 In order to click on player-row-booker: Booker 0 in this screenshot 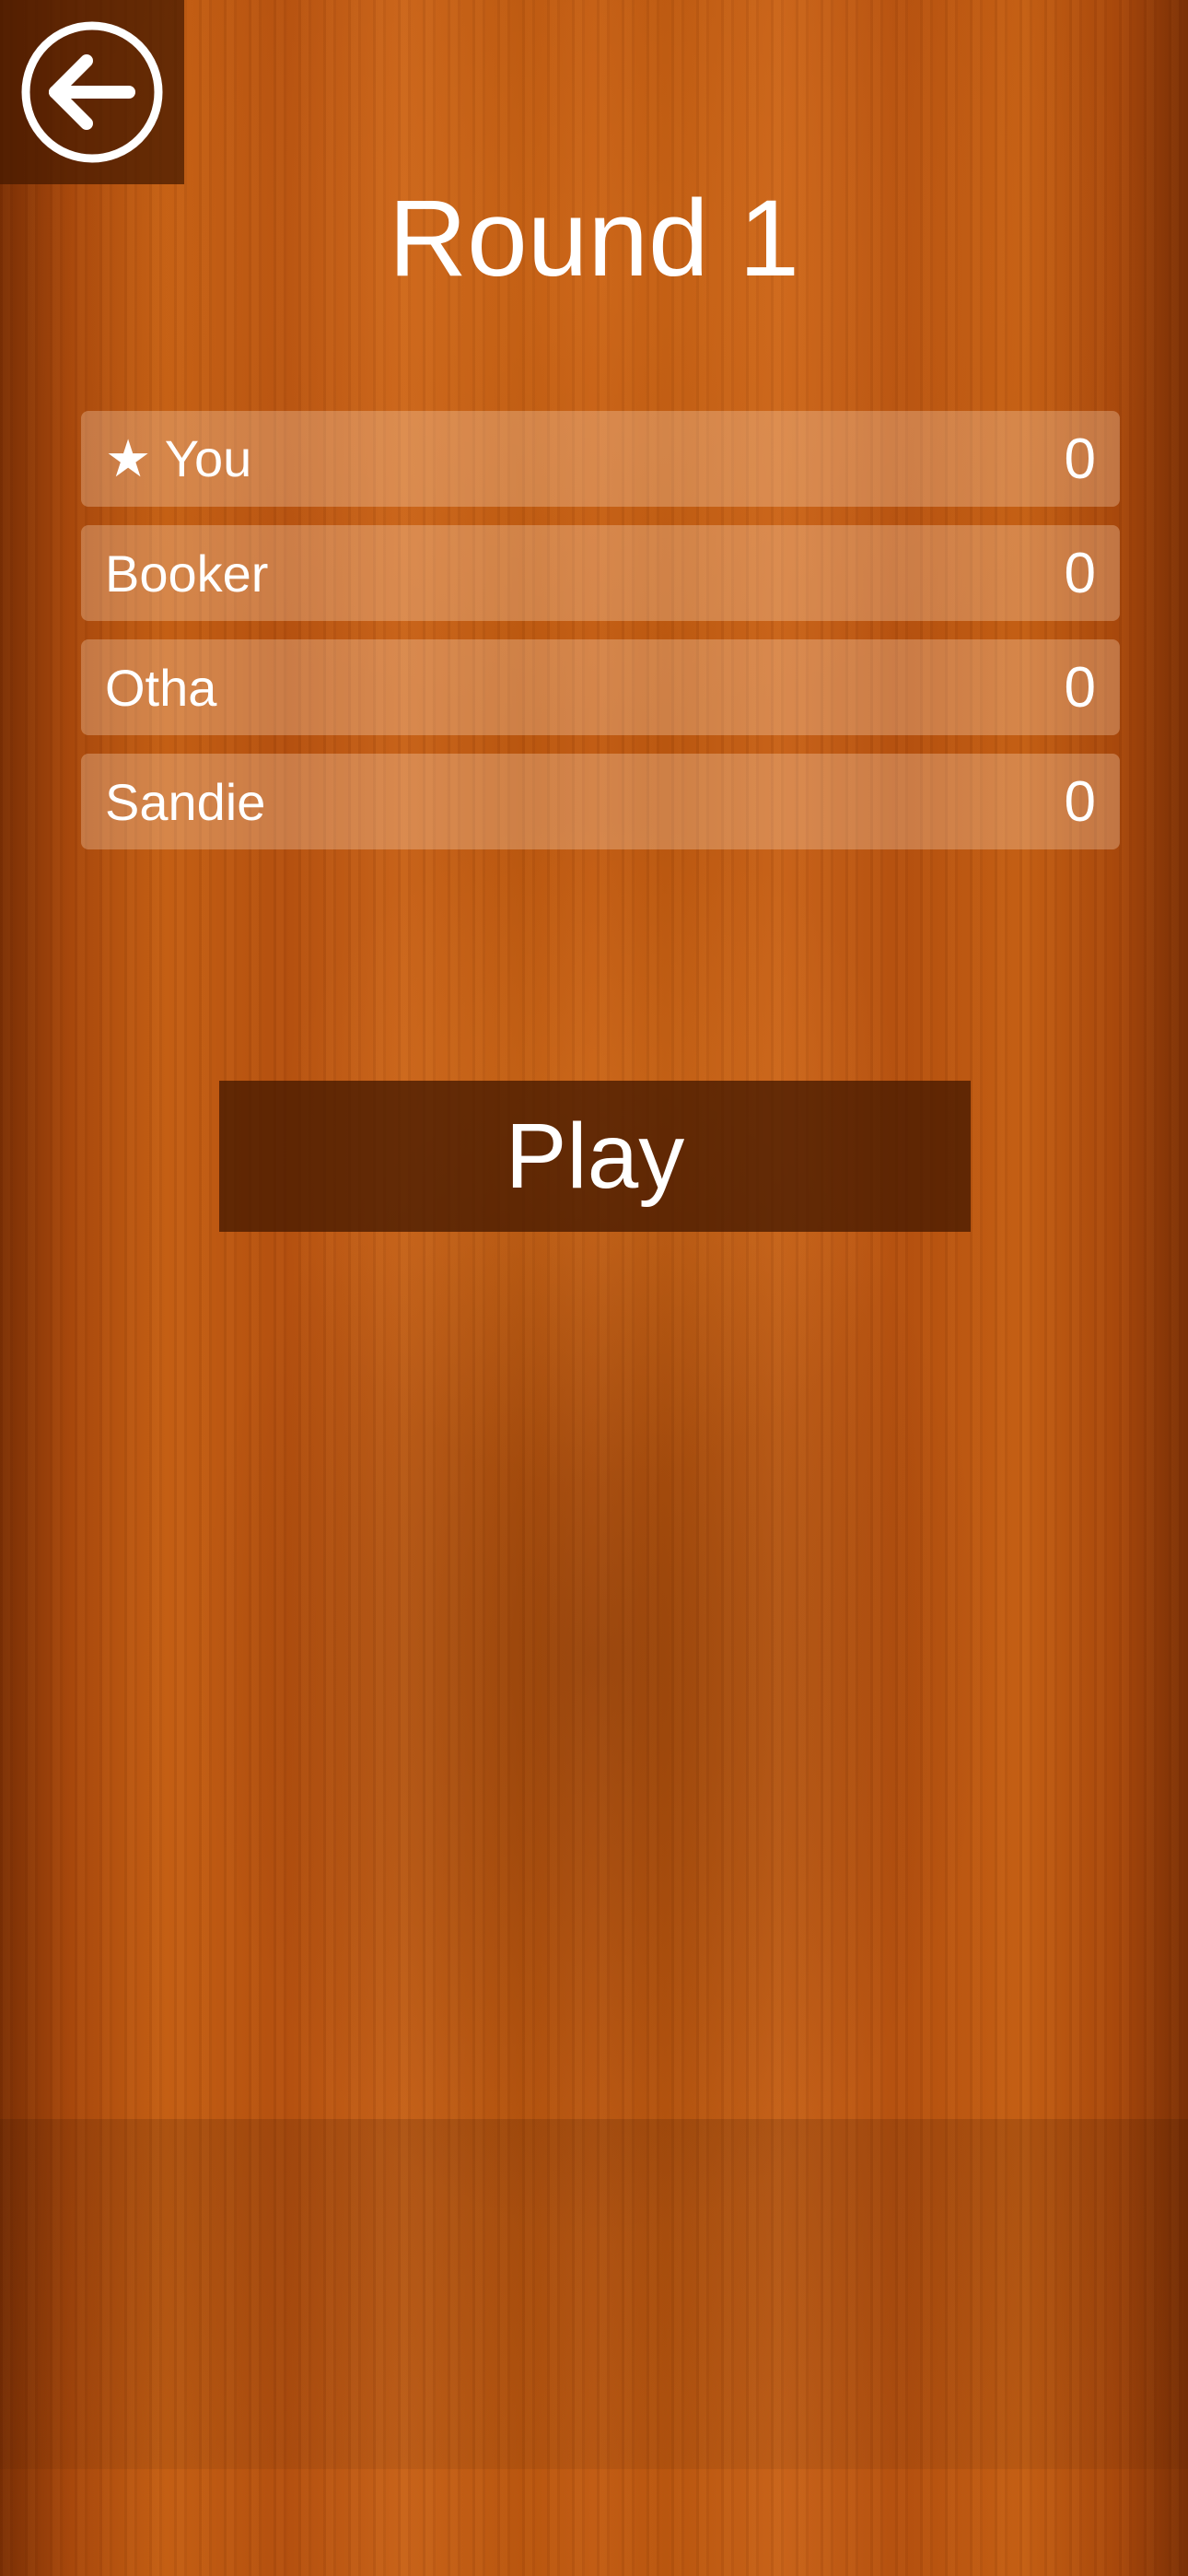, I will do `click(600, 573)`.